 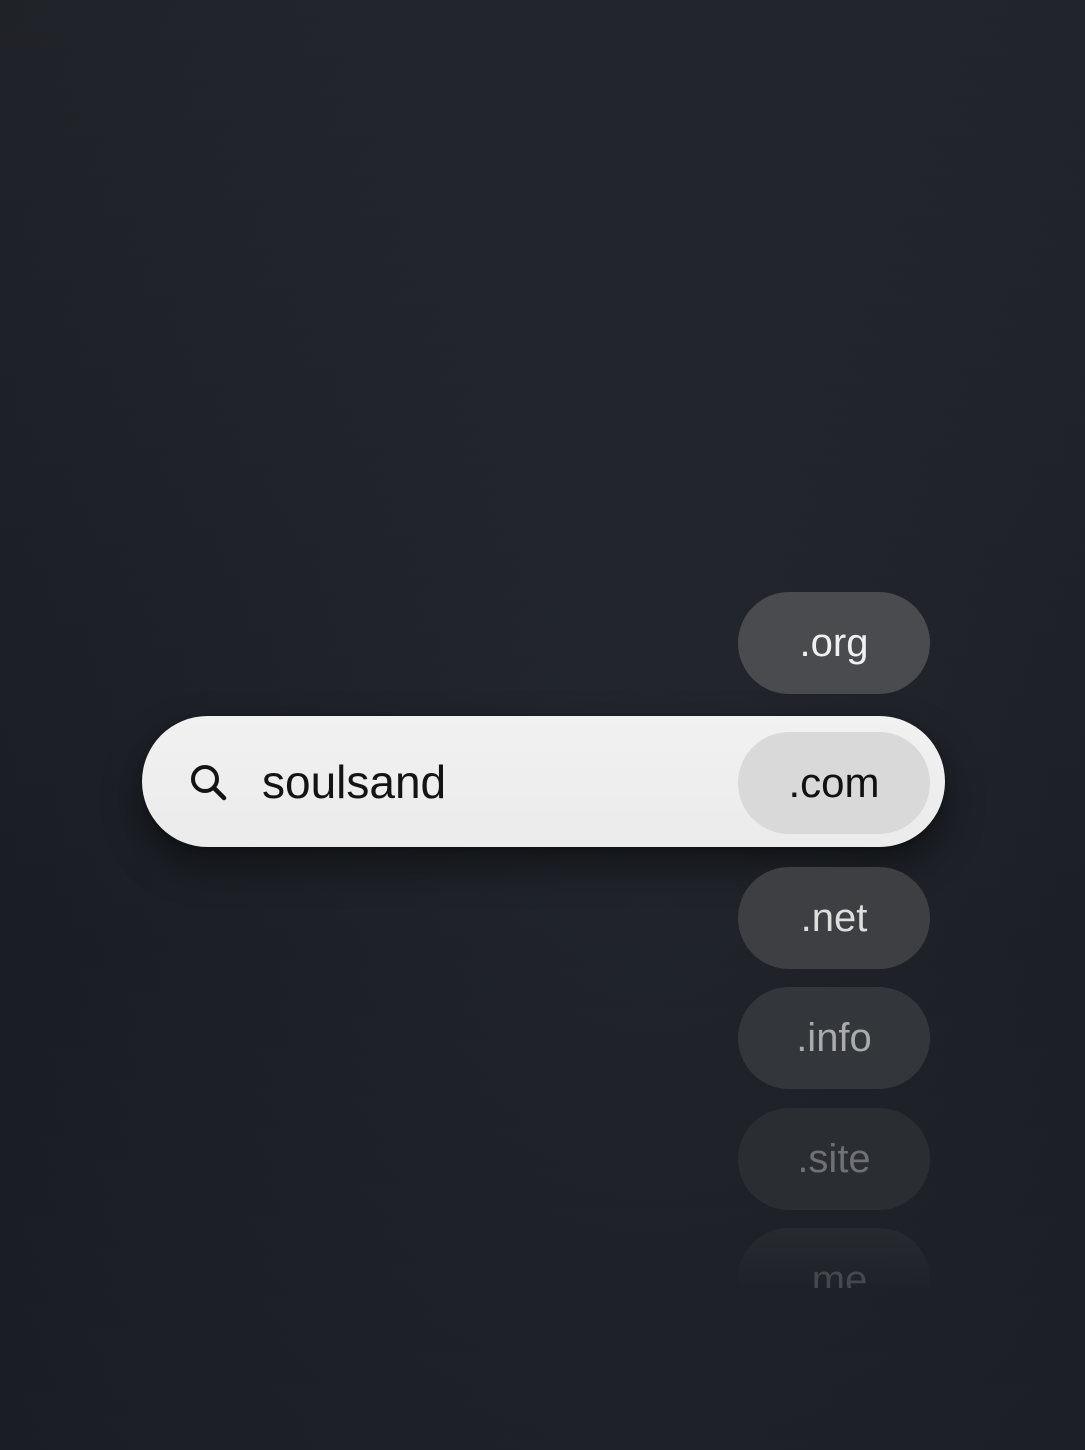 I want to click on tld-option-org: .org, so click(x=834, y=643).